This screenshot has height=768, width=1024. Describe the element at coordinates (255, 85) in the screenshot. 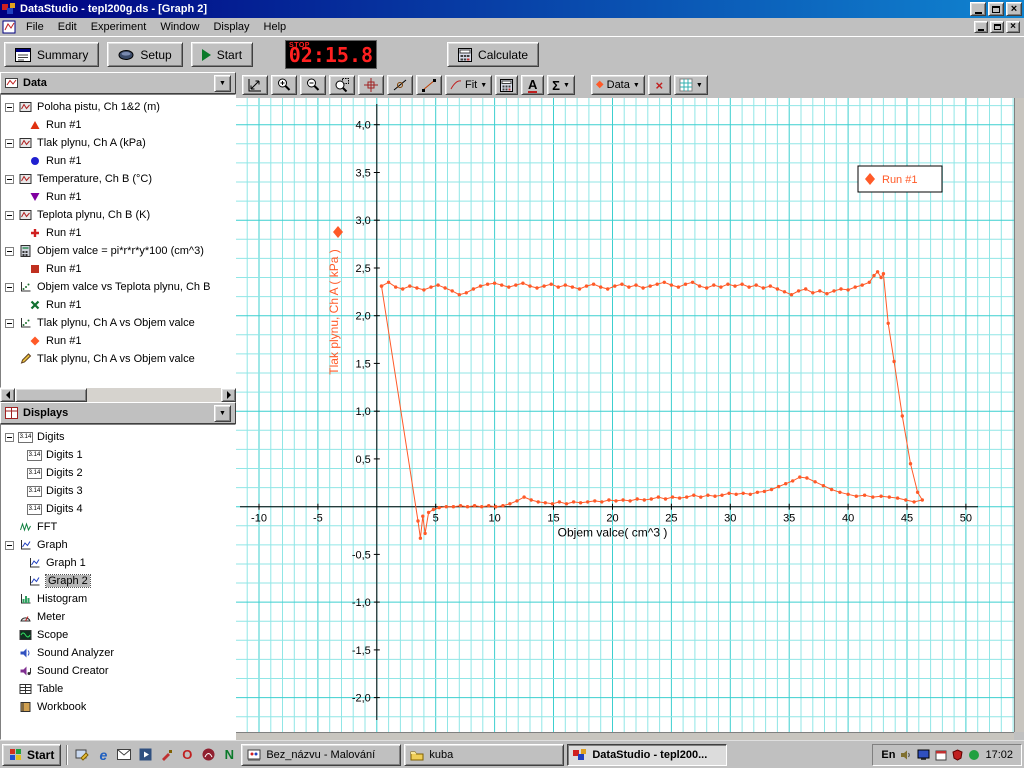

I see `scale-to-fit-button` at that location.